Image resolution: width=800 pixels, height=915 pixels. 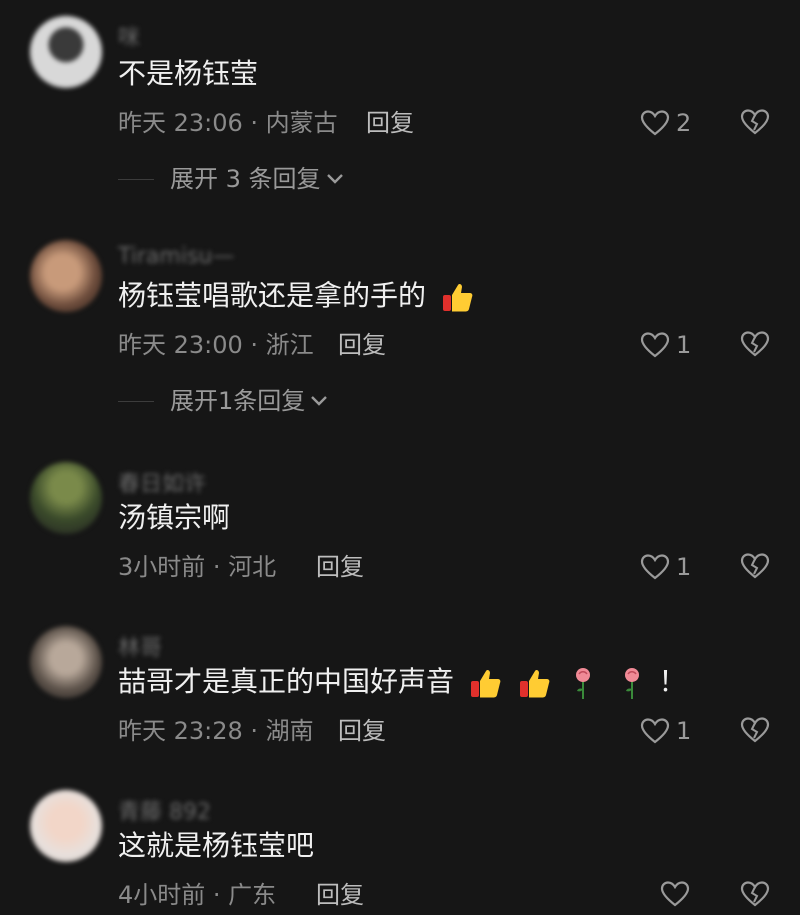 What do you see at coordinates (188, 73) in the screenshot?
I see `comment-text: 不是杨钰莹` at bounding box center [188, 73].